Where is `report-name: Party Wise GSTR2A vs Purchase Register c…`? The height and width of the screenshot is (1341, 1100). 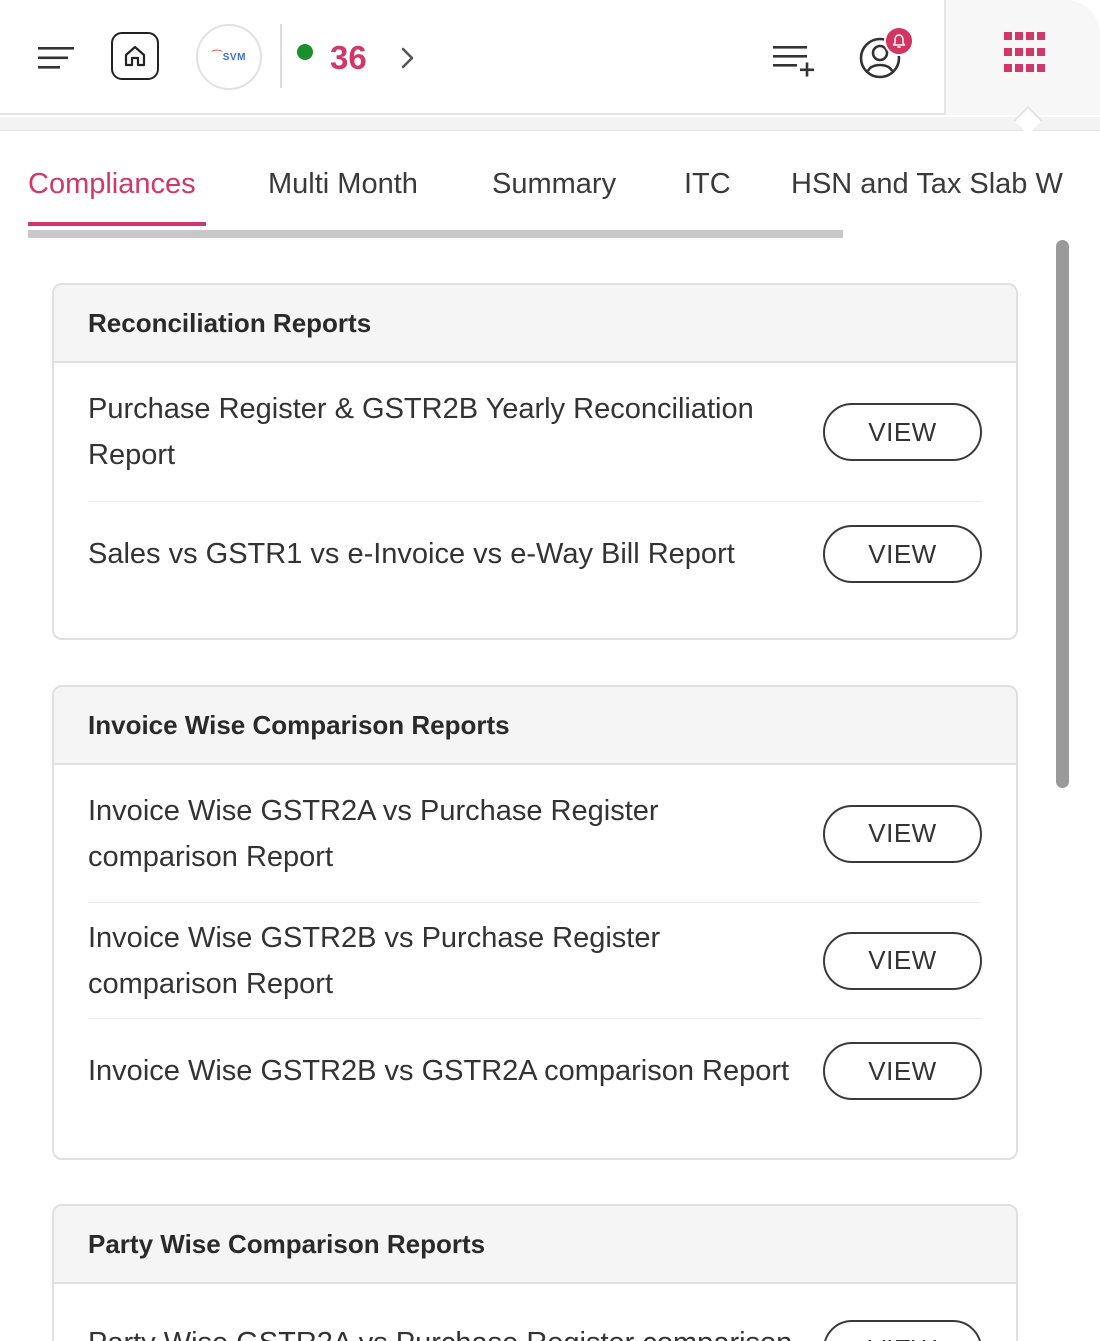
report-name: Party Wise GSTR2A vs Purchase Register c… is located at coordinates (448, 1330).